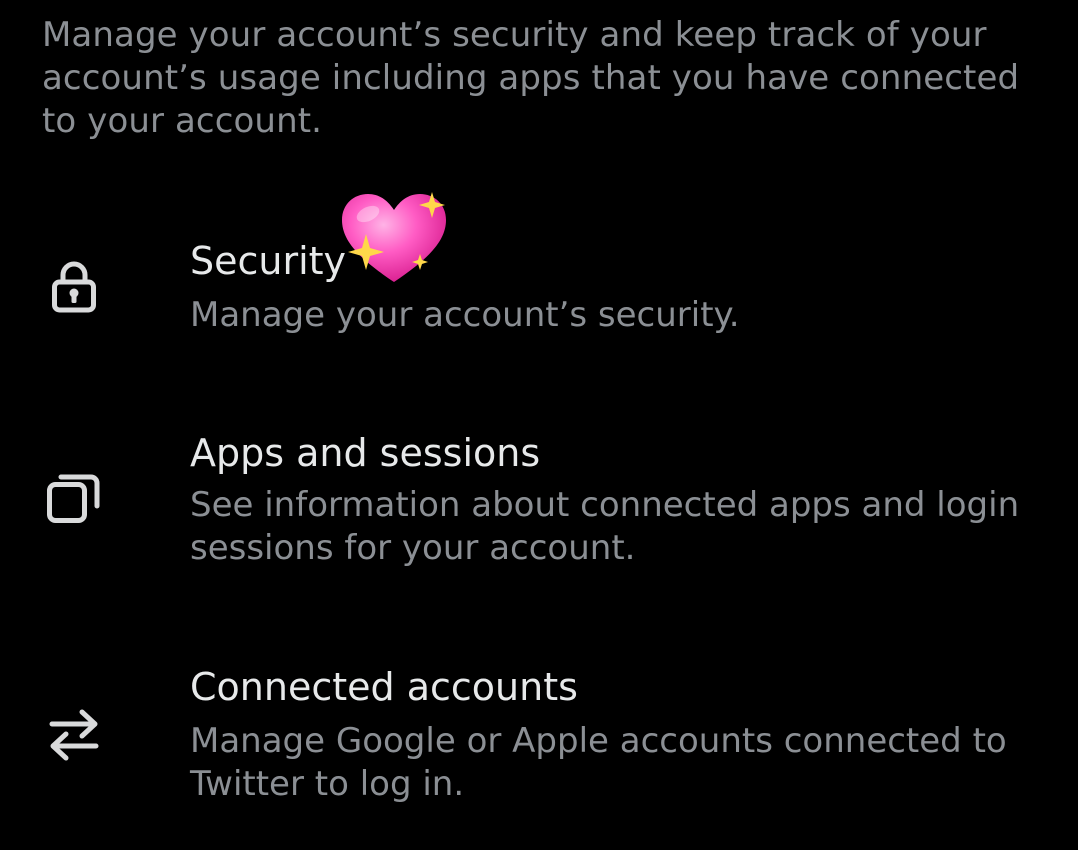 Image resolution: width=1078 pixels, height=850 pixels. What do you see at coordinates (384, 687) in the screenshot?
I see `menu-item-title: Connected accounts` at bounding box center [384, 687].